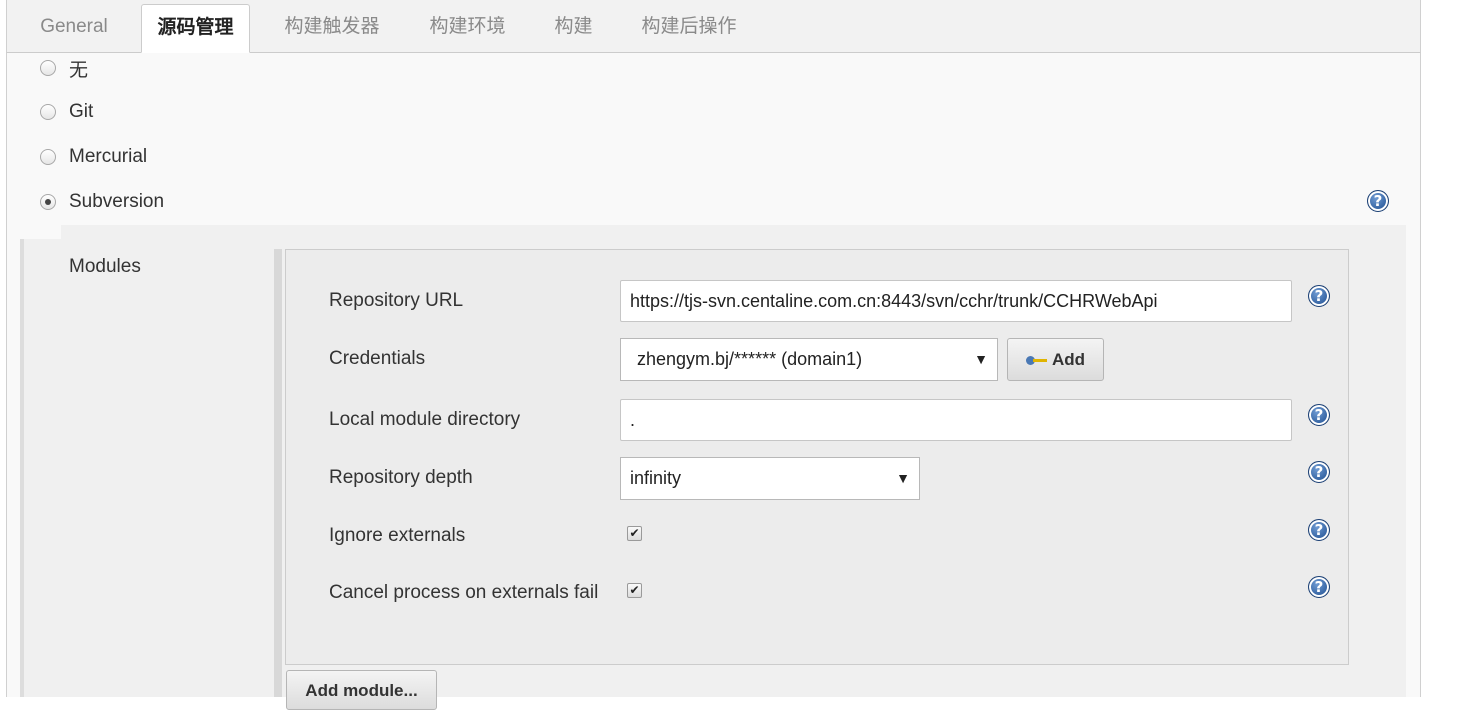 Image resolution: width=1462 pixels, height=711 pixels. I want to click on tab-build-triggers: 构建触发器, so click(332, 28).